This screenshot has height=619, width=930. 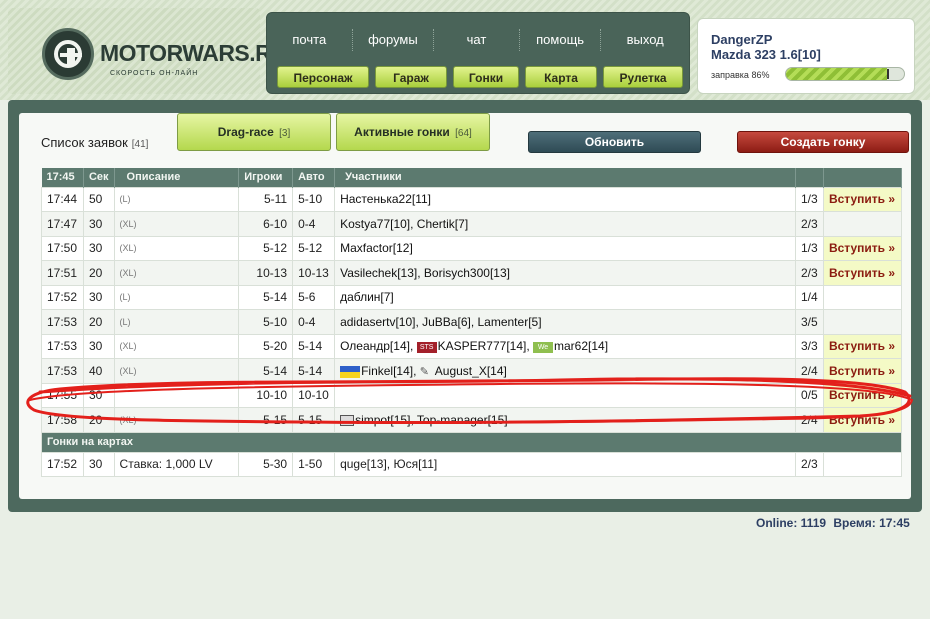 I want to click on row-players: 10-10, so click(x=266, y=395).